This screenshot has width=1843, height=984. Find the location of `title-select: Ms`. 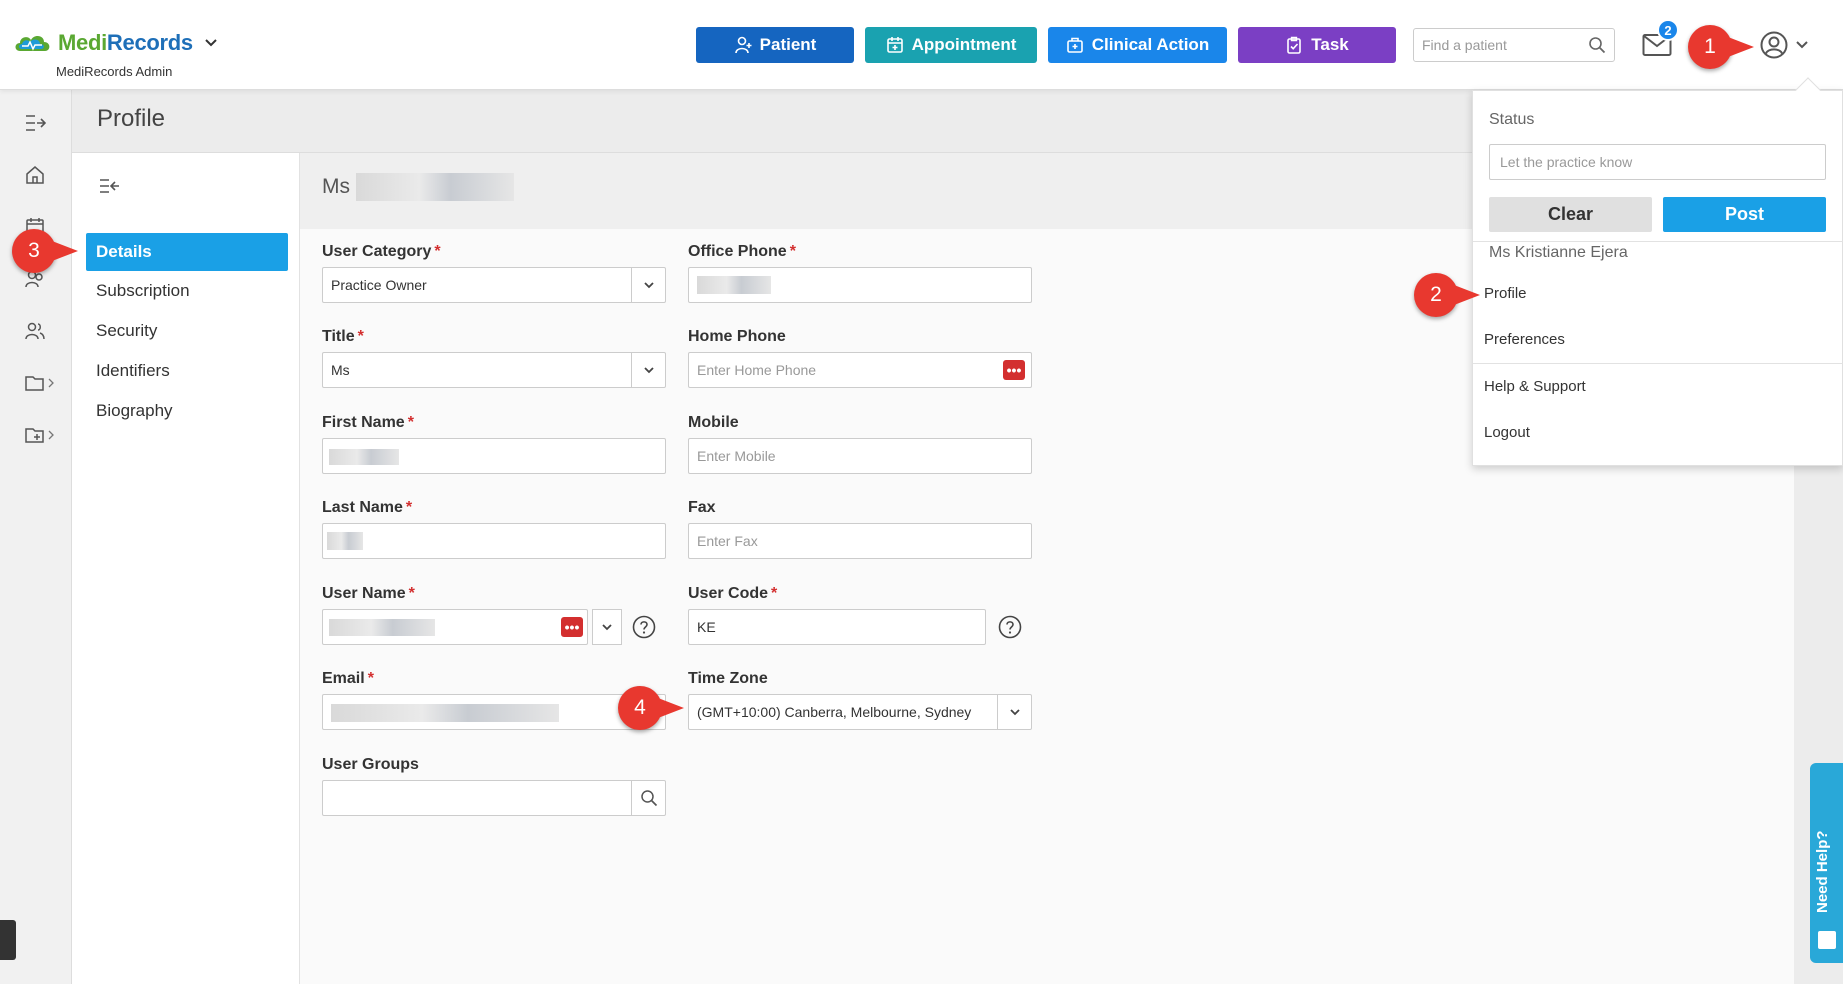

title-select: Ms is located at coordinates (494, 370).